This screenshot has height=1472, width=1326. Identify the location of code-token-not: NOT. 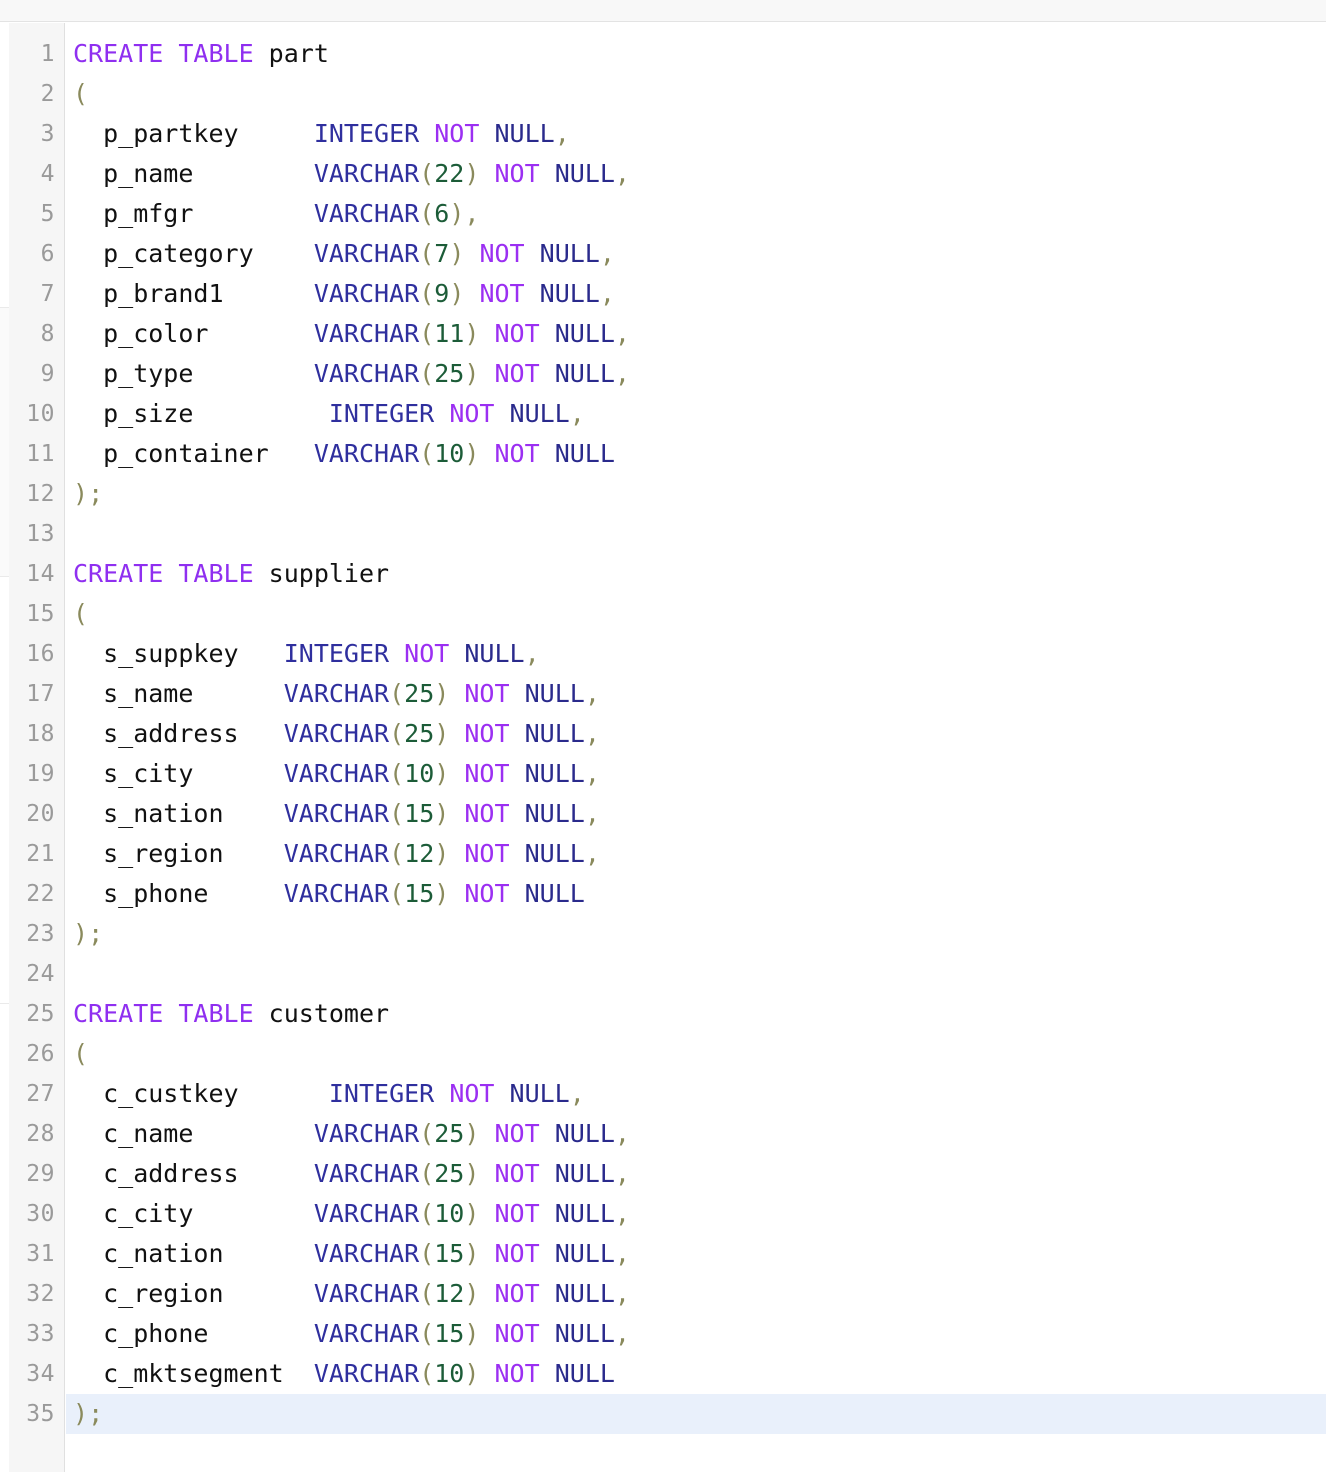
(517, 333).